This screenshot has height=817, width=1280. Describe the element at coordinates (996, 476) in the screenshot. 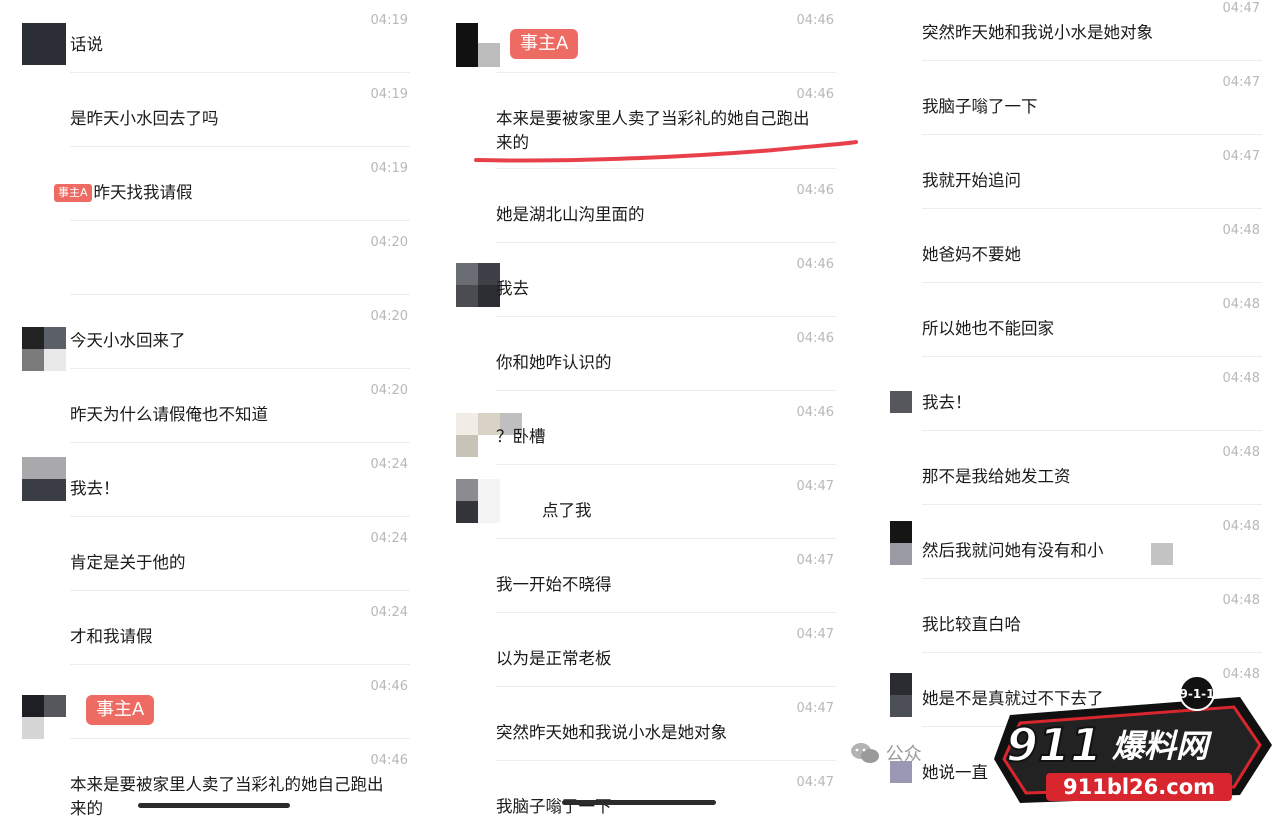

I see `message-text: 那不是我给她发工资` at that location.